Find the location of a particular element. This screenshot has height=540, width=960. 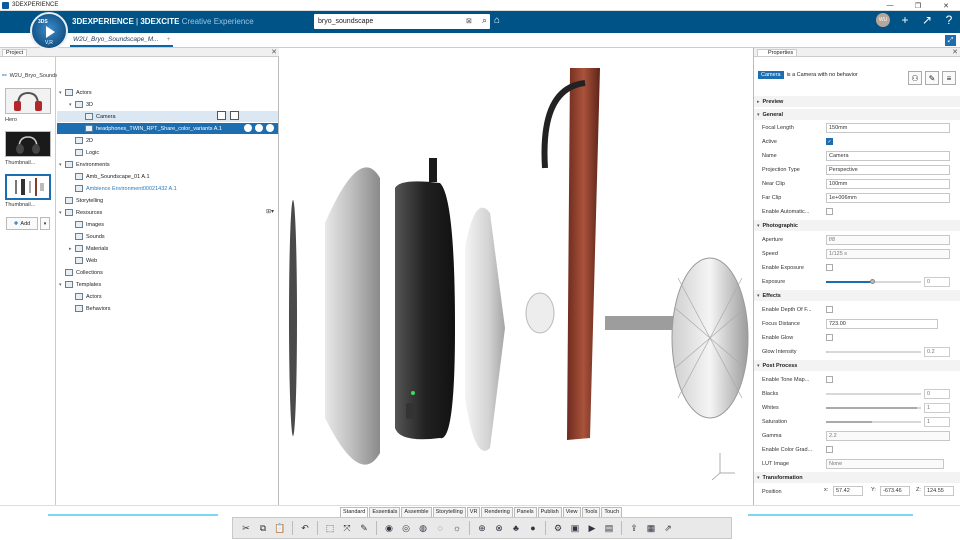

restore-button: ❐ is located at coordinates (918, 5).